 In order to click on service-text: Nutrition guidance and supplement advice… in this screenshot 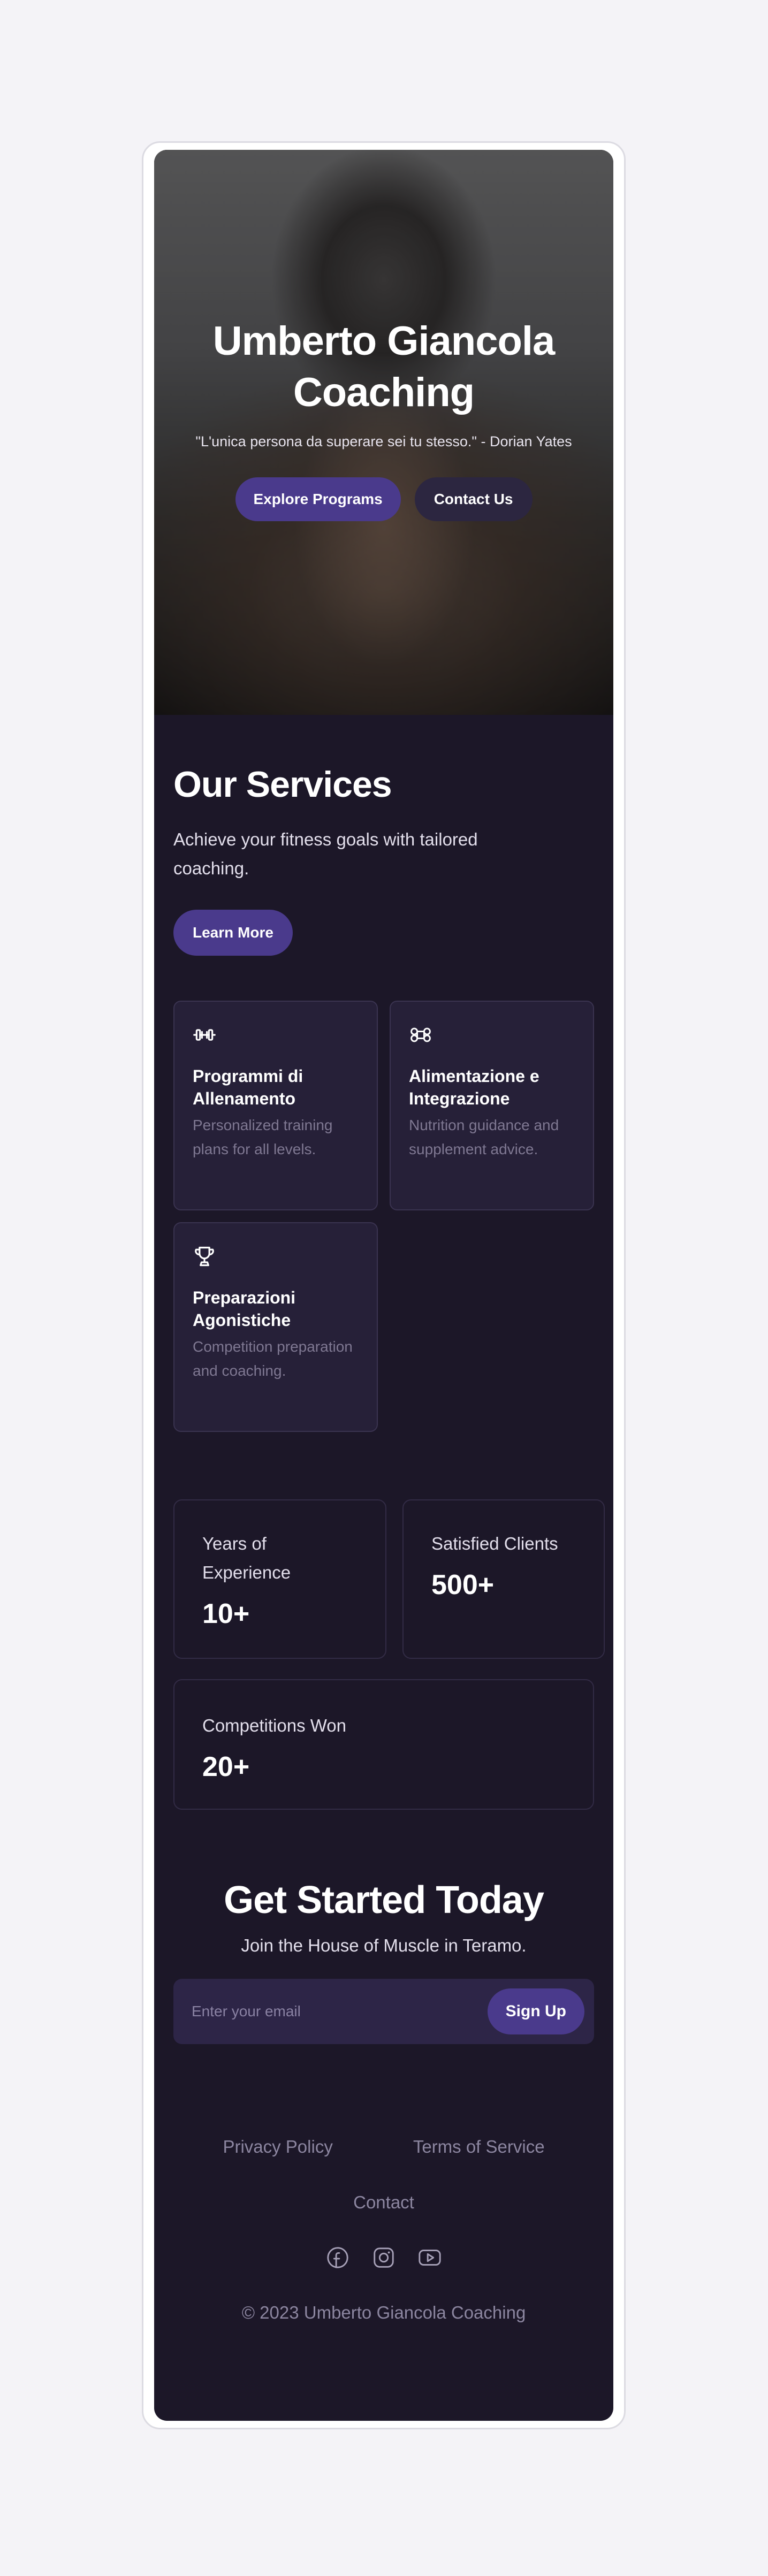, I will do `click(484, 1137)`.